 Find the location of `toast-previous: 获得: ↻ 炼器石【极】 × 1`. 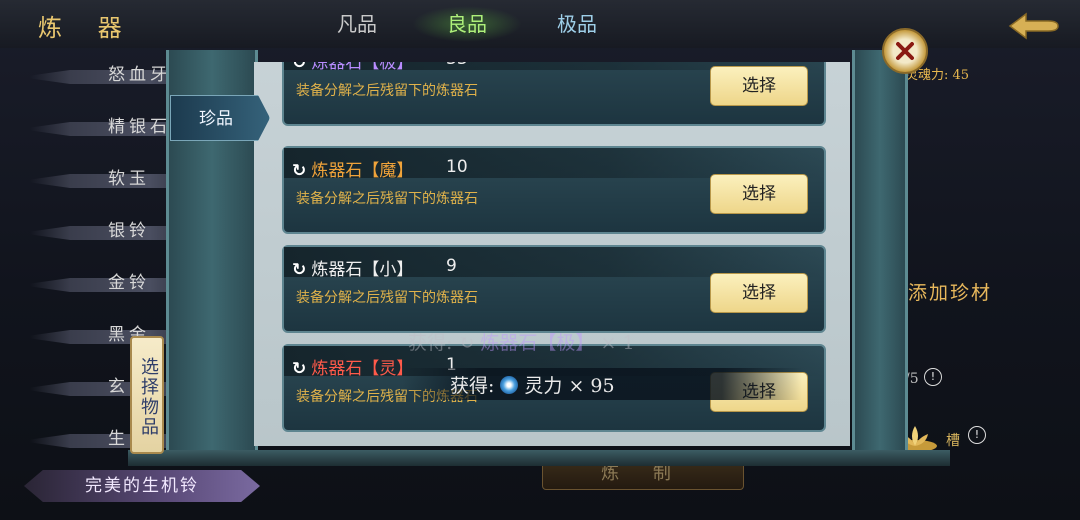

toast-previous: 获得: ↻ 炼器石【极】 × 1 is located at coordinates (521, 343).